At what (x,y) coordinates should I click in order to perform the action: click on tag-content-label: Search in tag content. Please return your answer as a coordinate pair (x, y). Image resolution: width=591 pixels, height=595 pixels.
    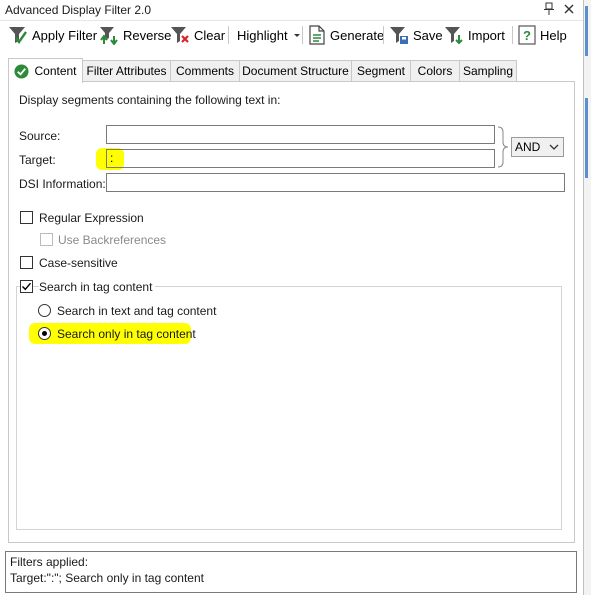
    Looking at the image, I should click on (97, 287).